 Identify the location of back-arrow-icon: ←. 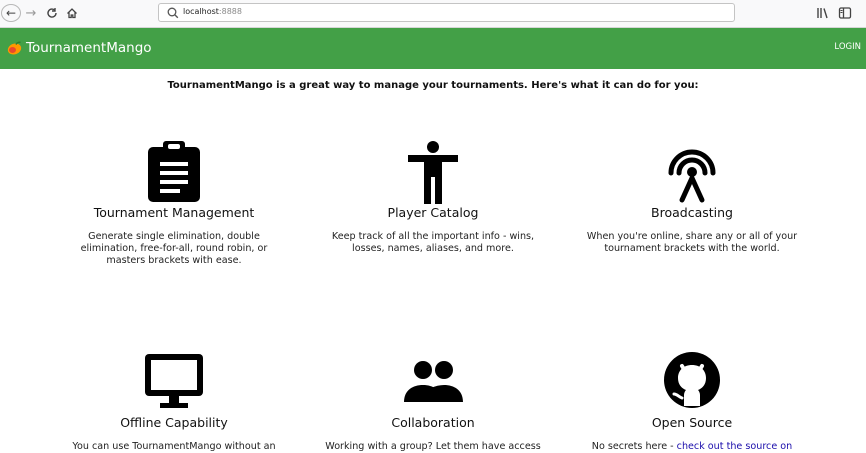
(11, 13).